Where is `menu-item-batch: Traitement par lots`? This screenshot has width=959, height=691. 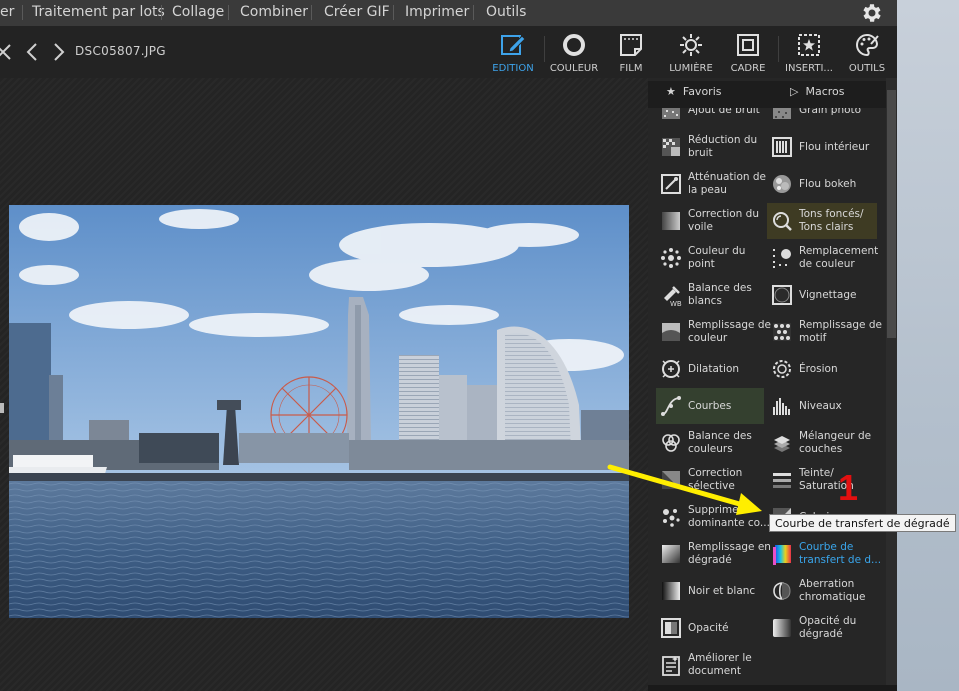 menu-item-batch: Traitement par lots is located at coordinates (98, 13).